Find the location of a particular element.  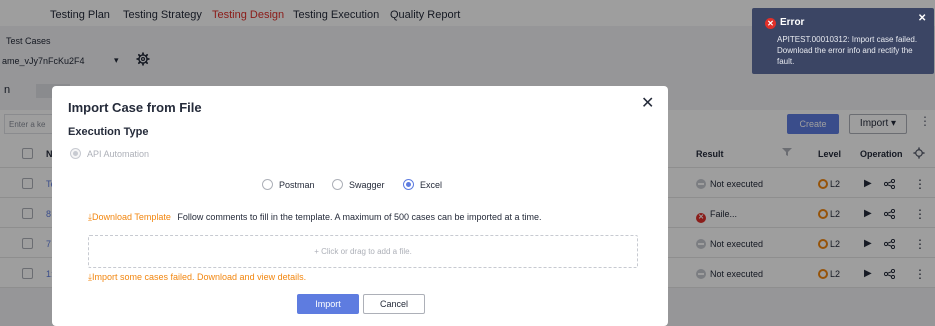

radio-postman is located at coordinates (267, 184).